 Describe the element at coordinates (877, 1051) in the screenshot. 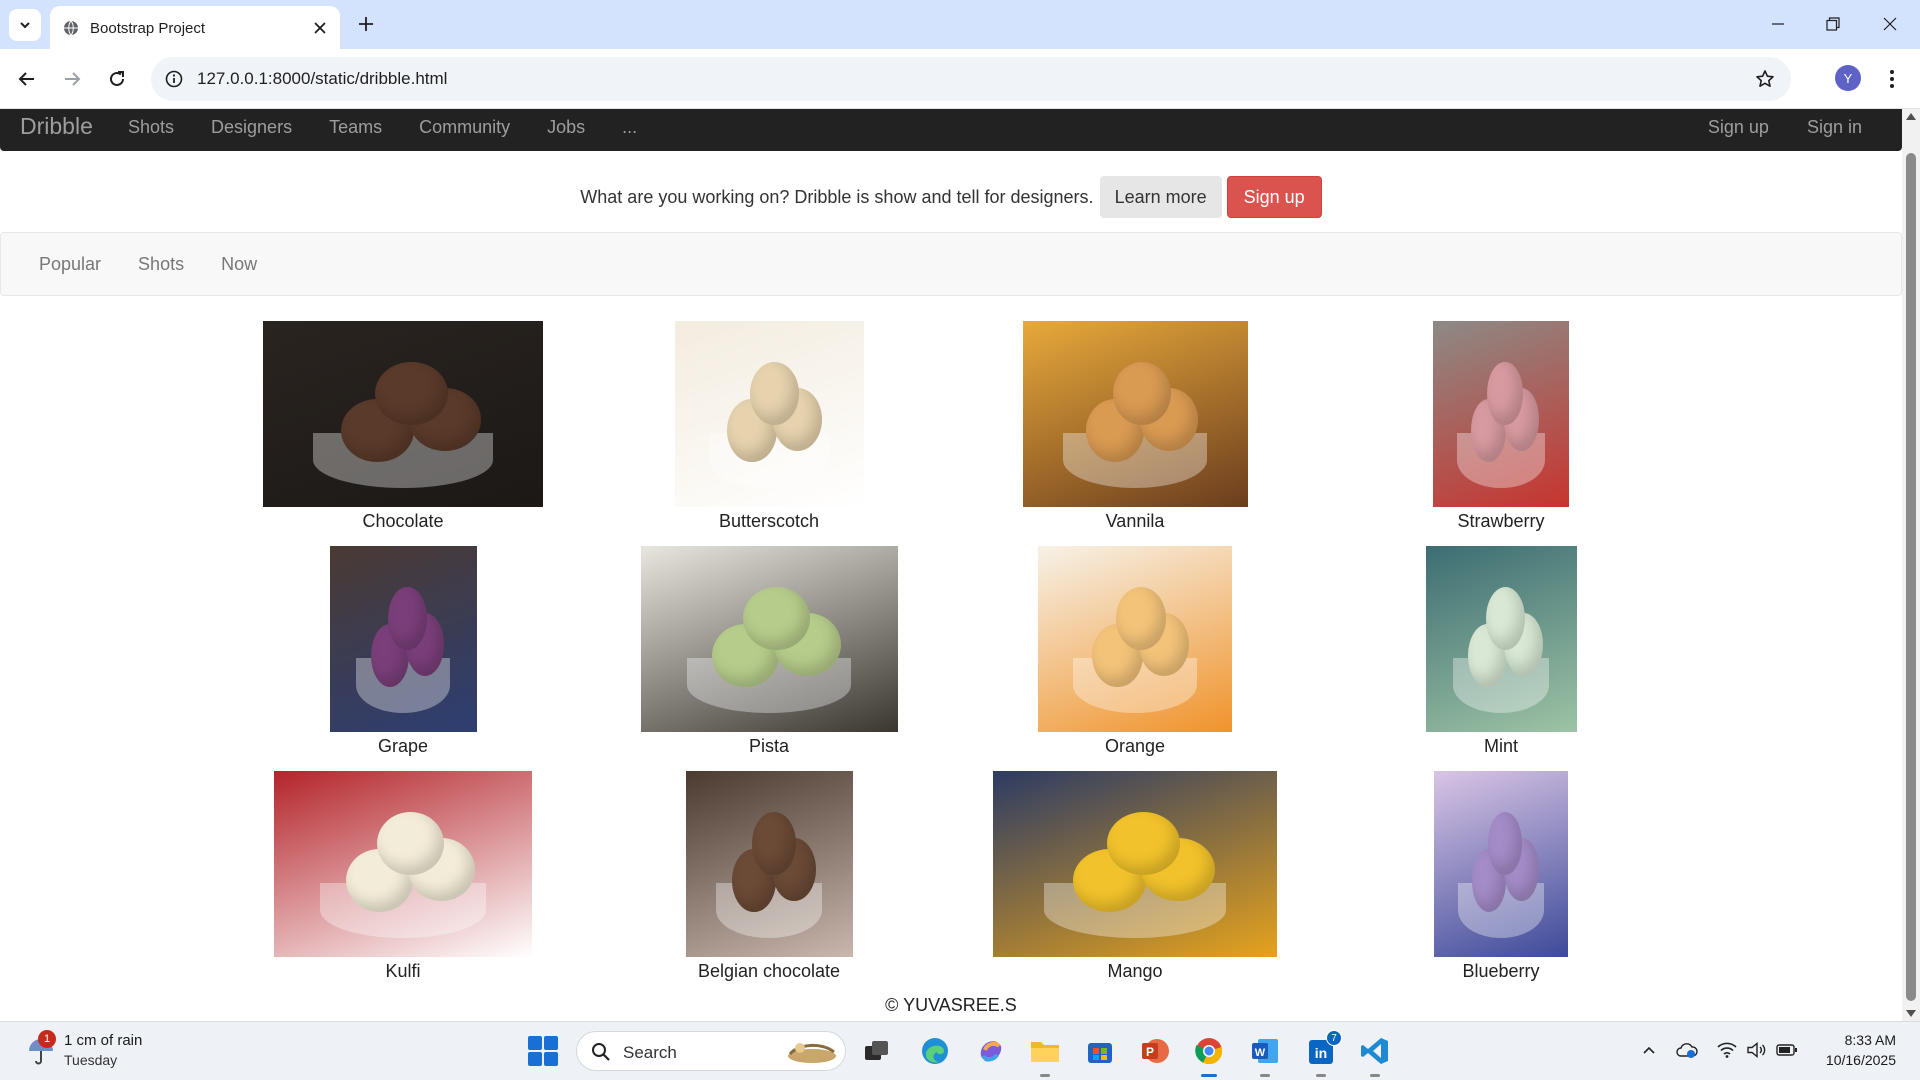

I see `task-view-icon` at that location.